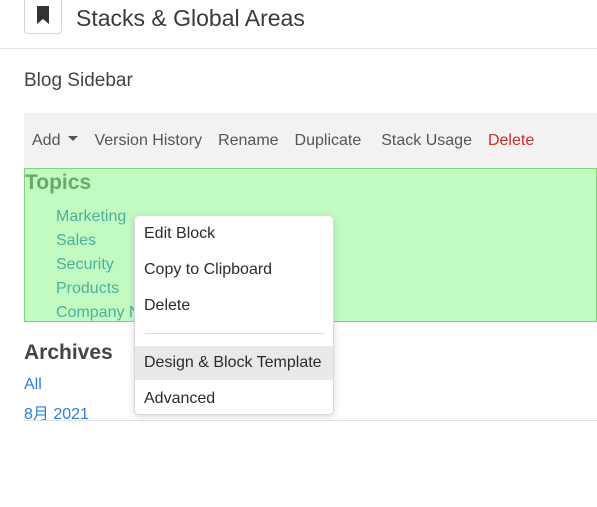  Describe the element at coordinates (46, 140) in the screenshot. I see `add-label: Add` at that location.